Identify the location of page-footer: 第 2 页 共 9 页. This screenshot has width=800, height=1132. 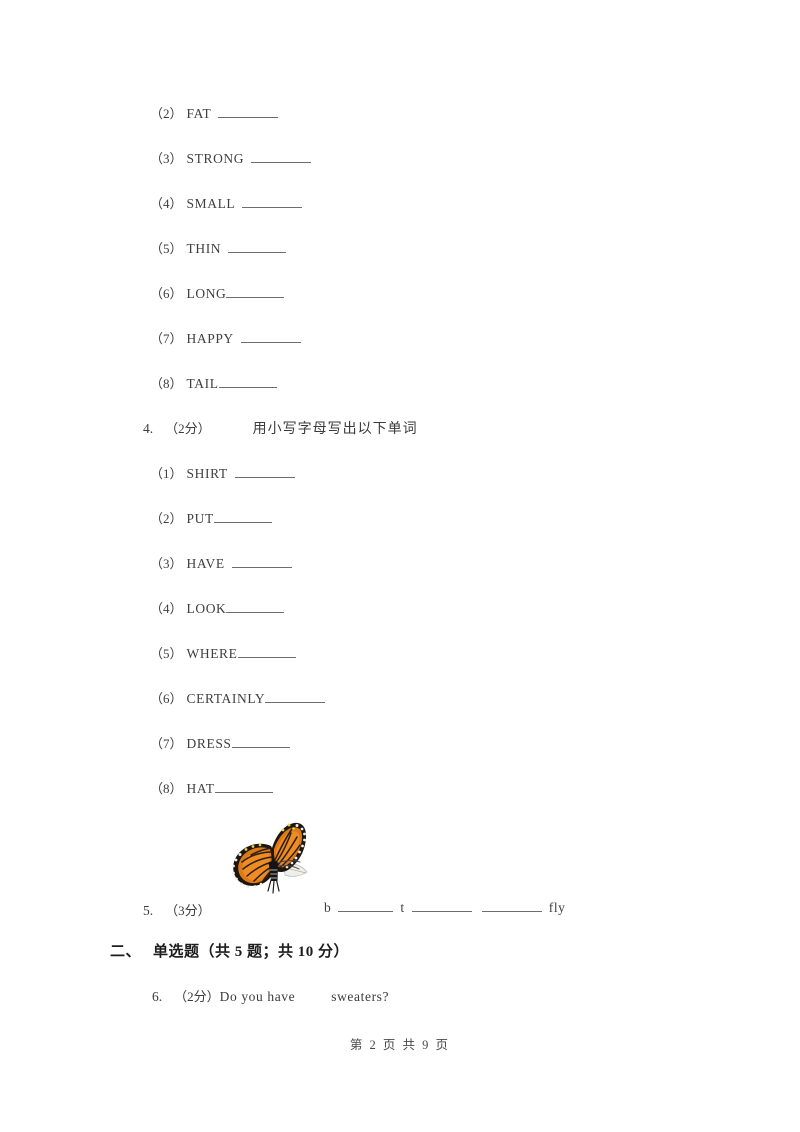
(400, 1045).